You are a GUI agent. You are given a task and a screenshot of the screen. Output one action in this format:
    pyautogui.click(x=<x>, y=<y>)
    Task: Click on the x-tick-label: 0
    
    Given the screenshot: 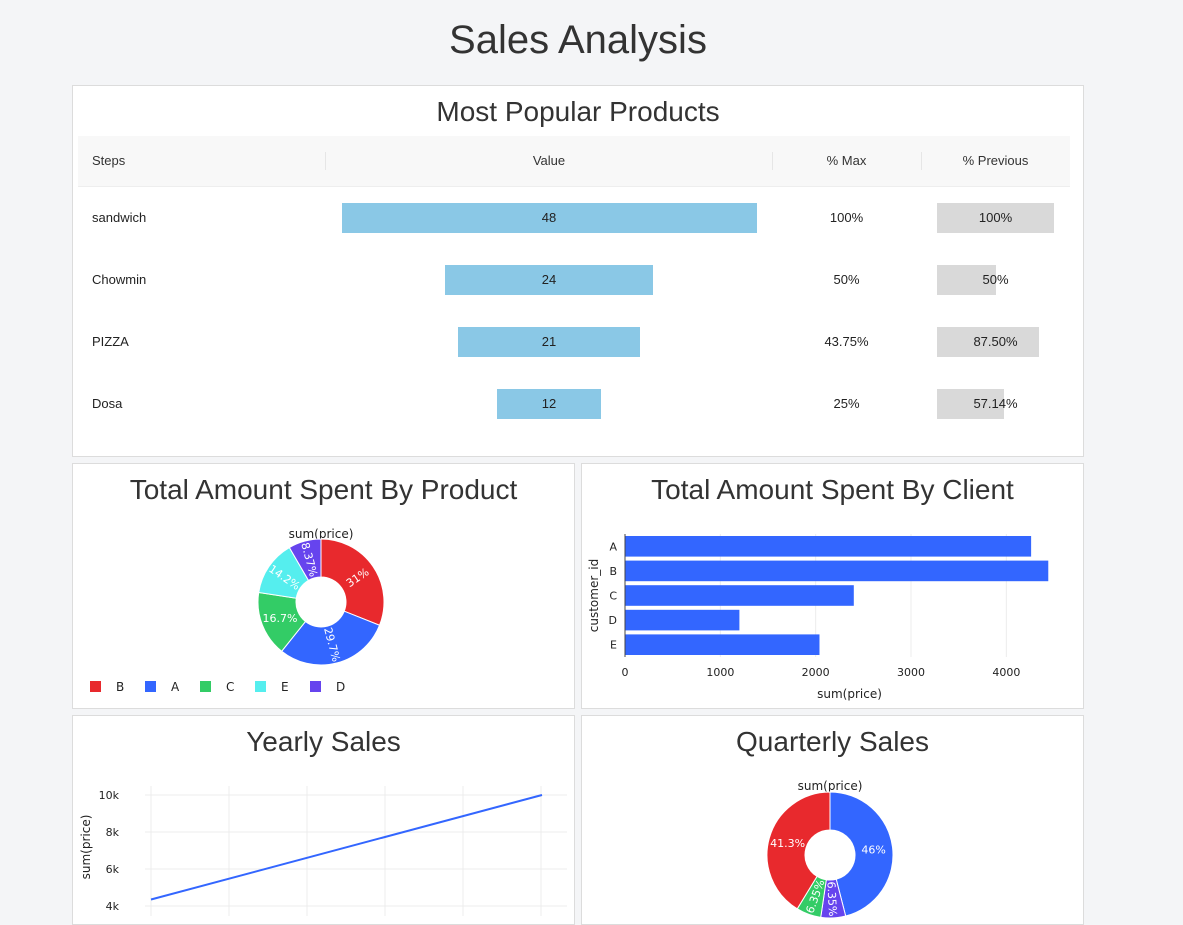 What is the action you would take?
    pyautogui.click(x=625, y=672)
    